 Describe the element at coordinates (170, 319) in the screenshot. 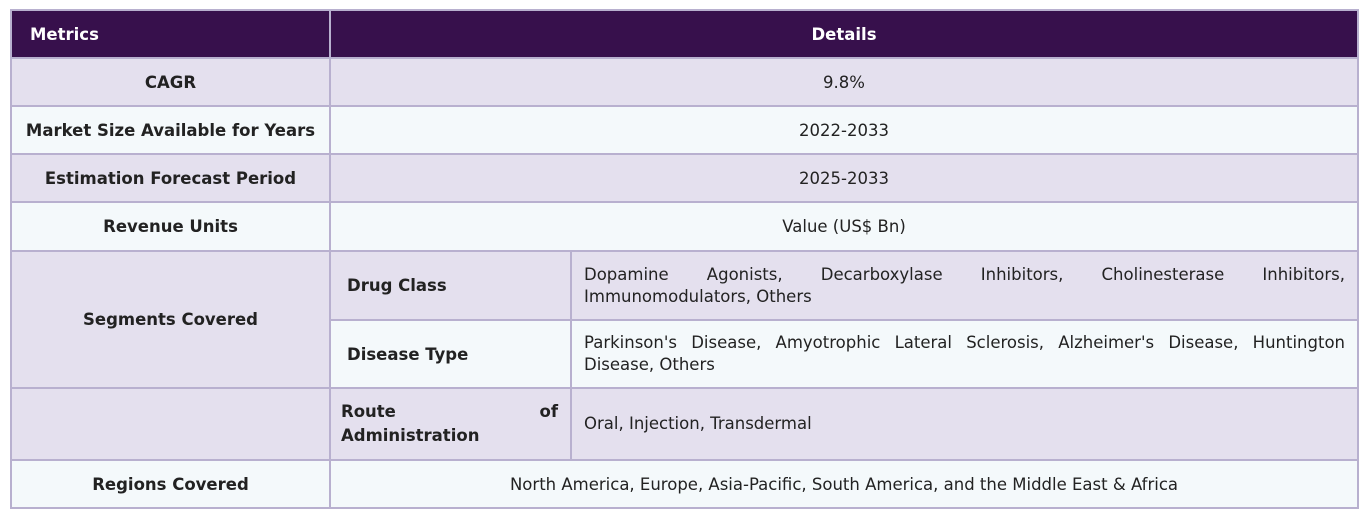

I see `segments-label: Segments Covered` at that location.